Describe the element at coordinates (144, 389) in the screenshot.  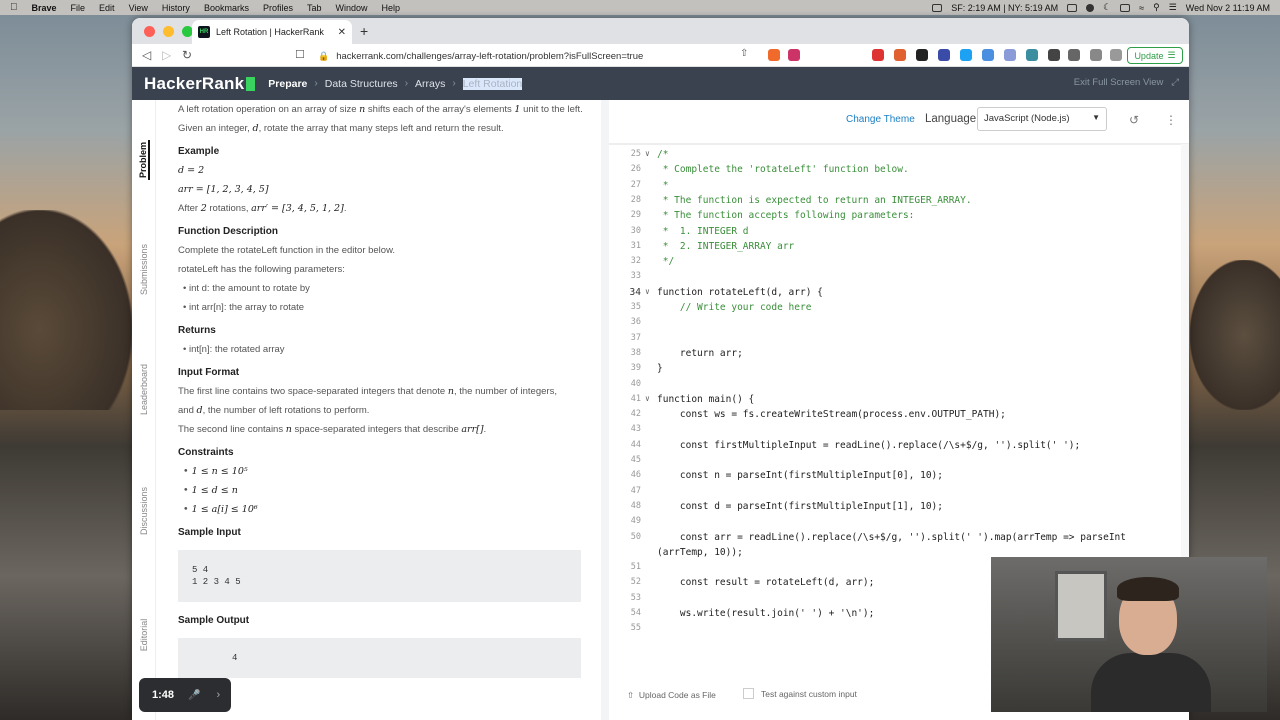
I see `tab-leaderboard: Leaderboard` at that location.